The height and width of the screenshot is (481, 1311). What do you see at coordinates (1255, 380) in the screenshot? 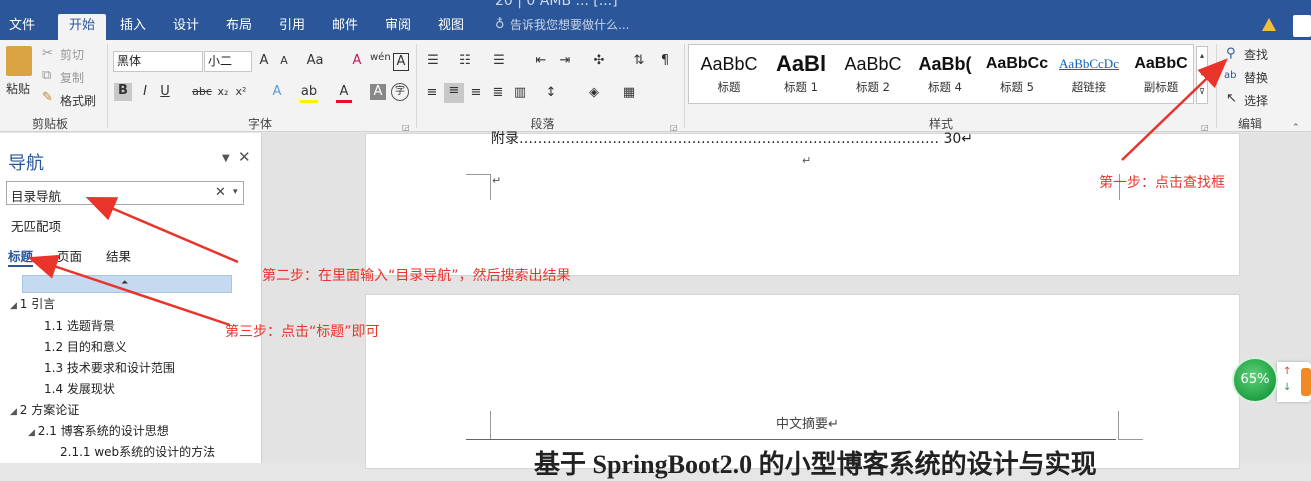
I see `zoom-badge: 65%` at bounding box center [1255, 380].